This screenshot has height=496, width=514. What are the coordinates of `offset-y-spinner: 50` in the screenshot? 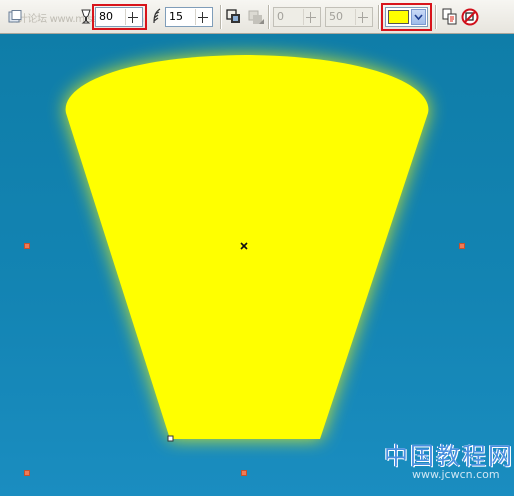 It's located at (349, 17).